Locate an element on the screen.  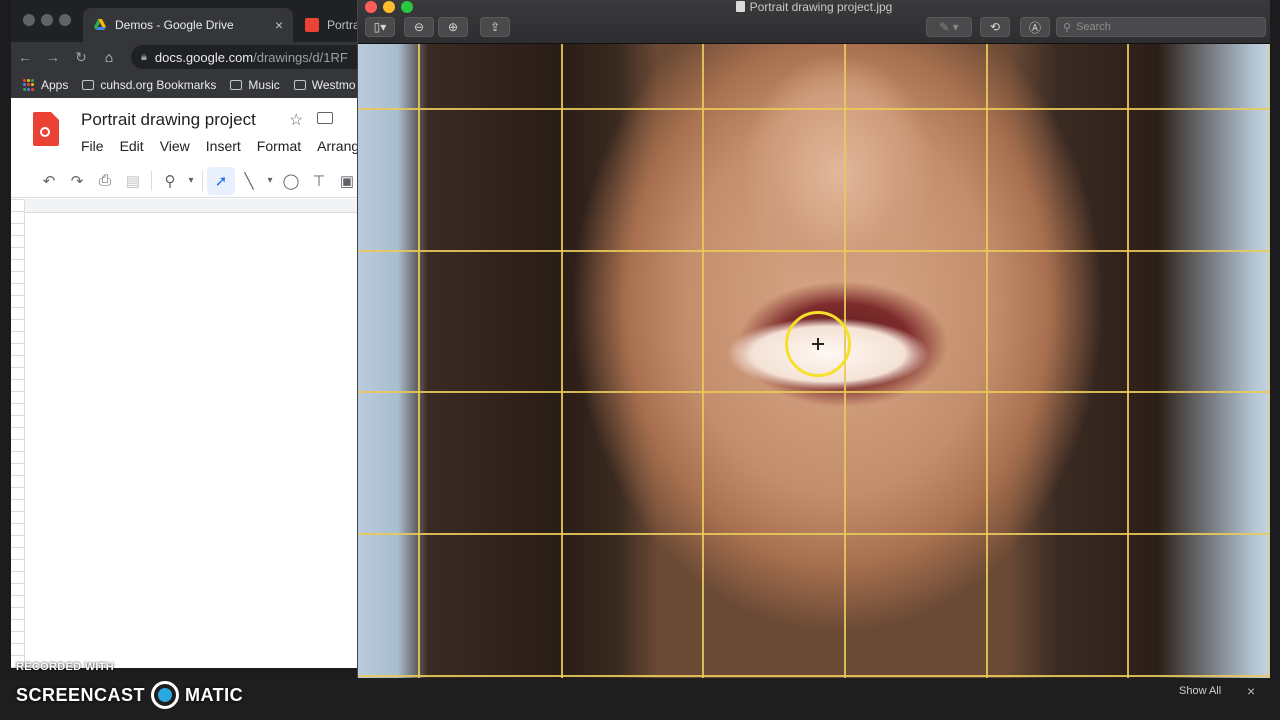
lock-icon: 🔒︎ is located at coordinates (144, 56).